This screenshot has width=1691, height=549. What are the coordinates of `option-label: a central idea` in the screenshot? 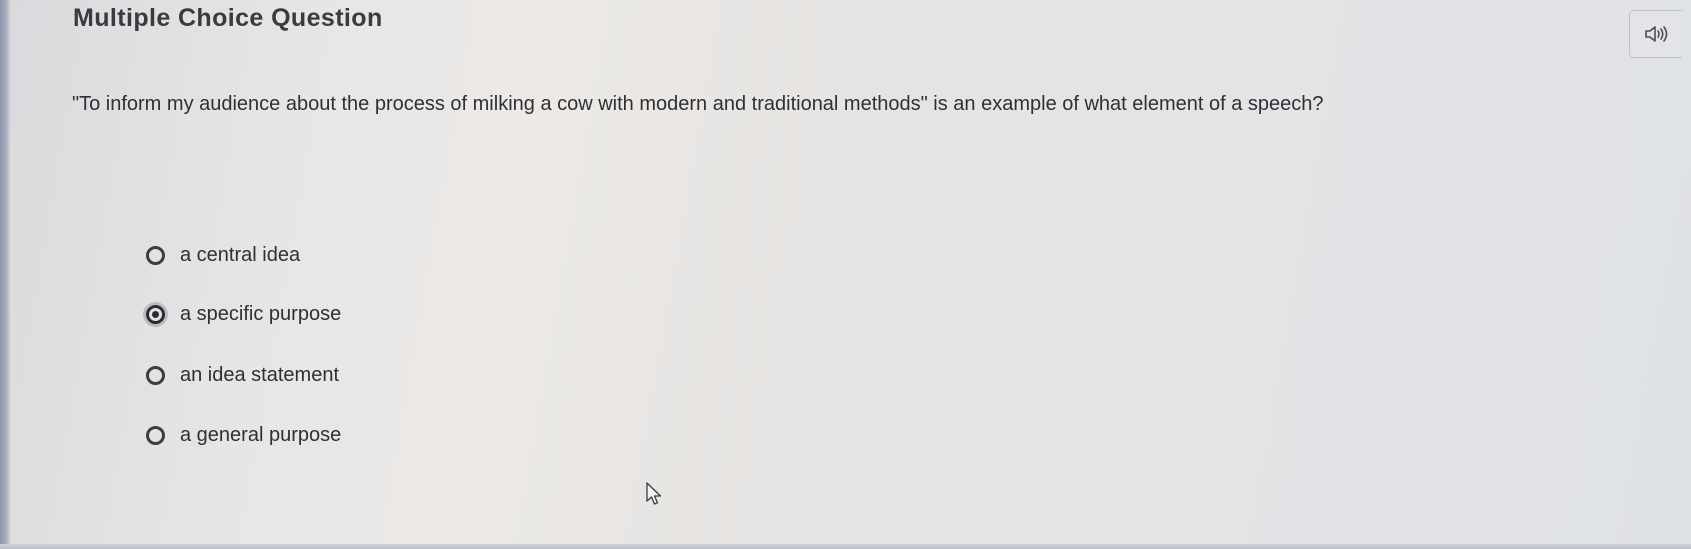 It's located at (240, 254).